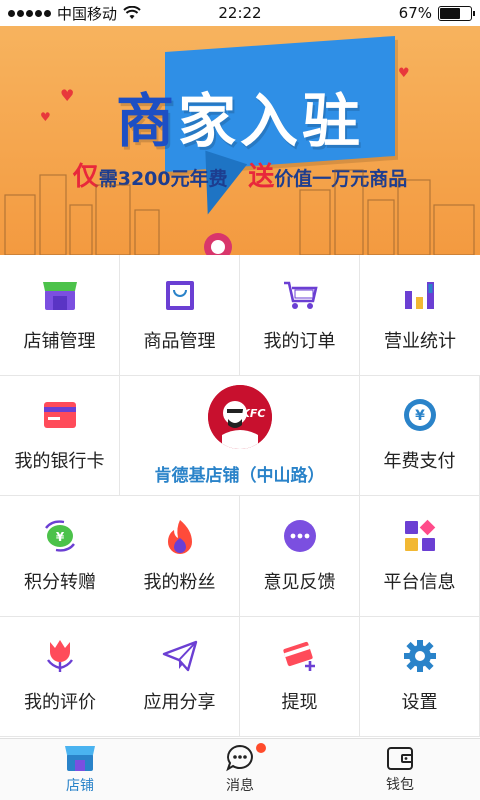 The height and width of the screenshot is (800, 480). Describe the element at coordinates (180, 556) in the screenshot. I see `my-fans-button: 我的粉丝` at that location.